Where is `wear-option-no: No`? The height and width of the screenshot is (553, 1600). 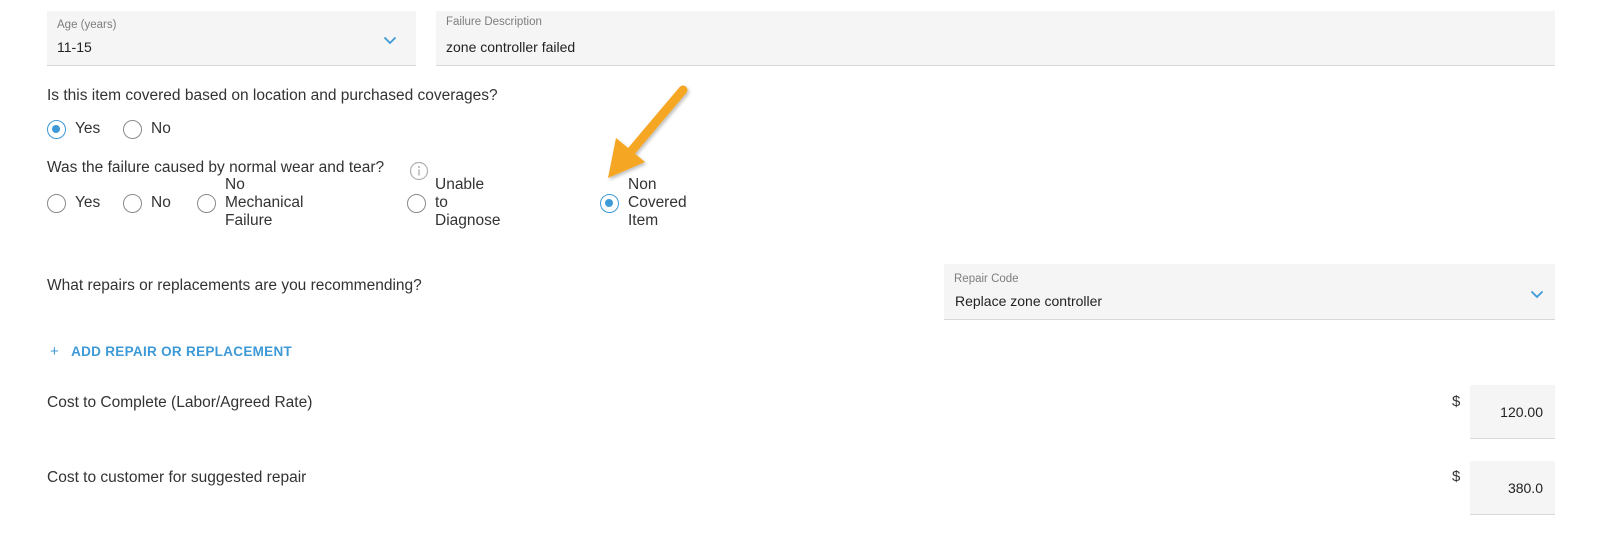
wear-option-no: No is located at coordinates (147, 203).